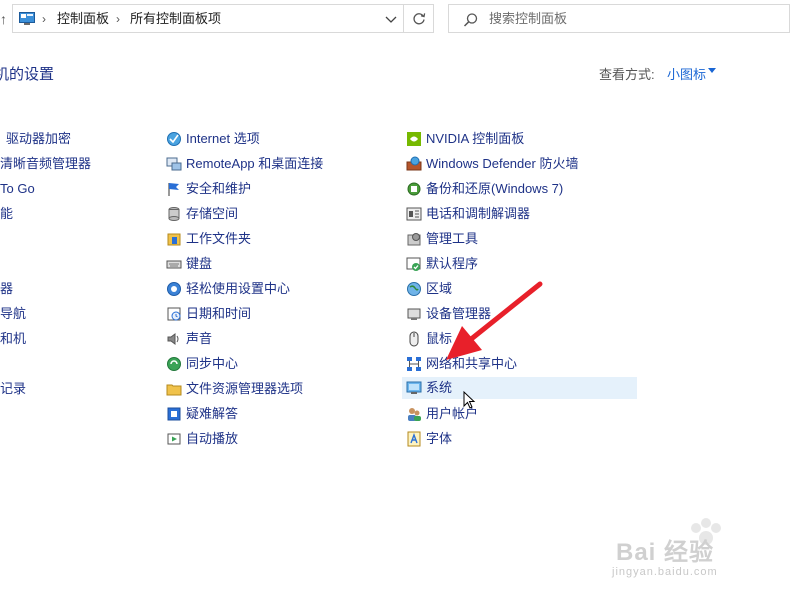 Image resolution: width=800 pixels, height=600 pixels. What do you see at coordinates (173, 339) in the screenshot?
I see `sound-icon` at bounding box center [173, 339].